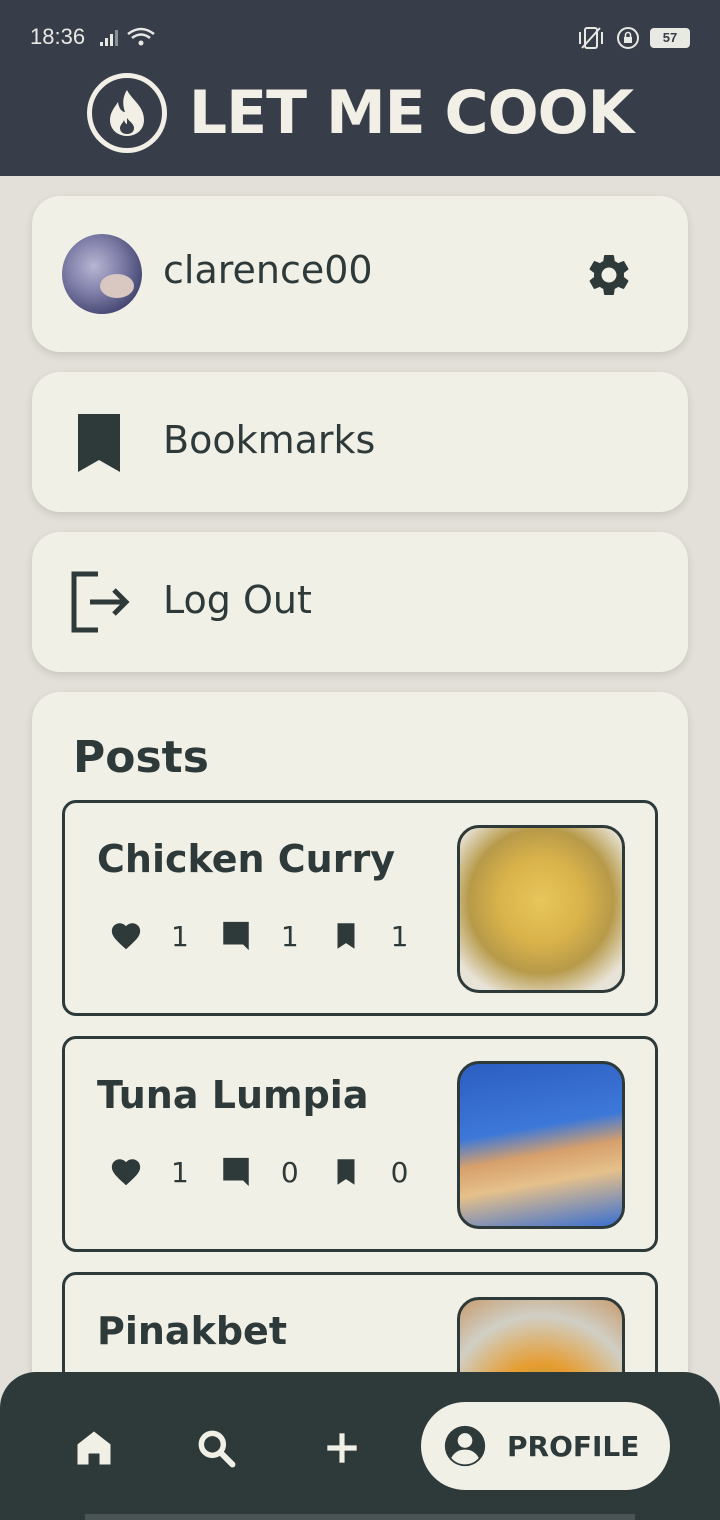  I want to click on app-header: 18:36 57 LET ME COOK, so click(360, 88).